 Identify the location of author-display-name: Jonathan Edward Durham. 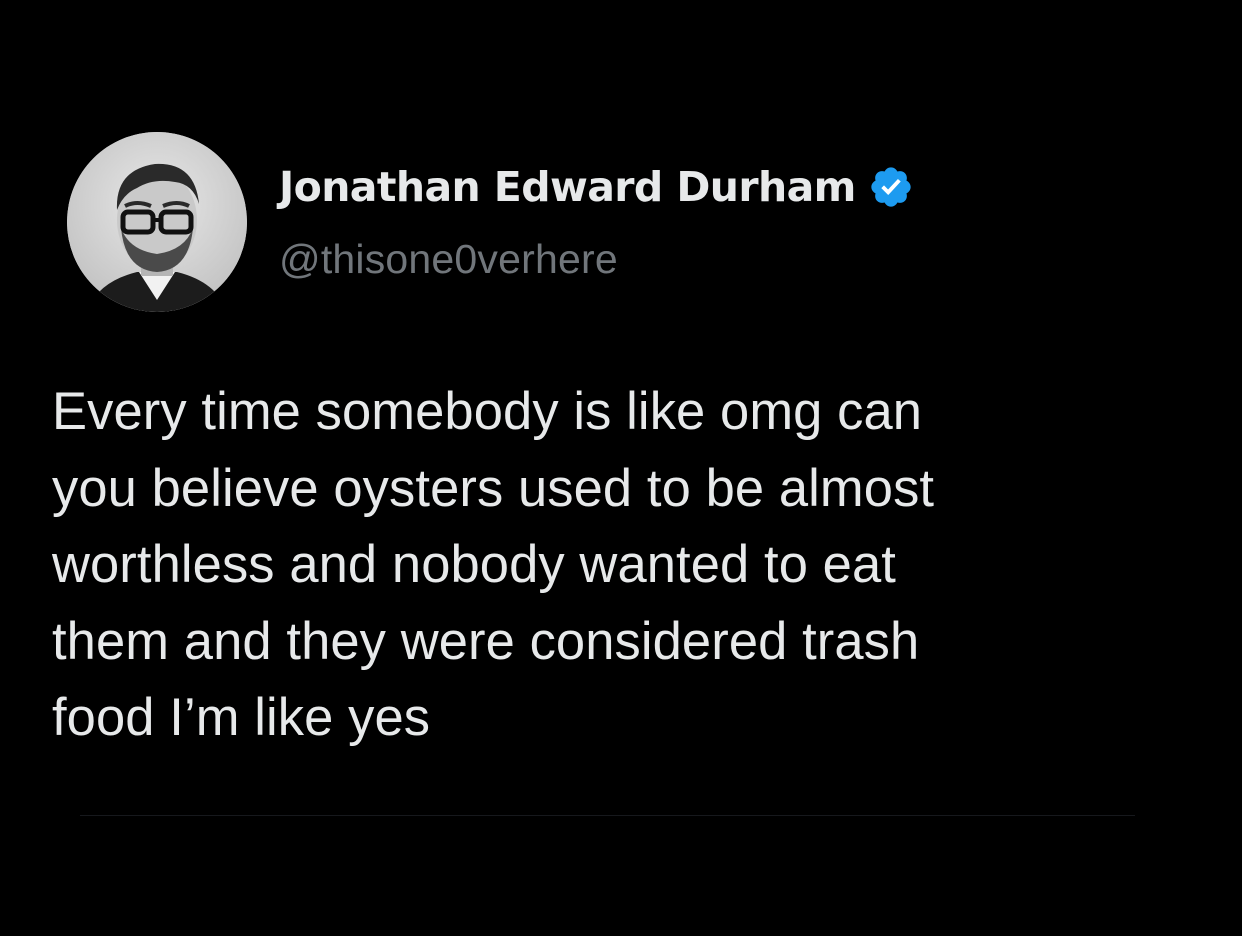
(567, 187).